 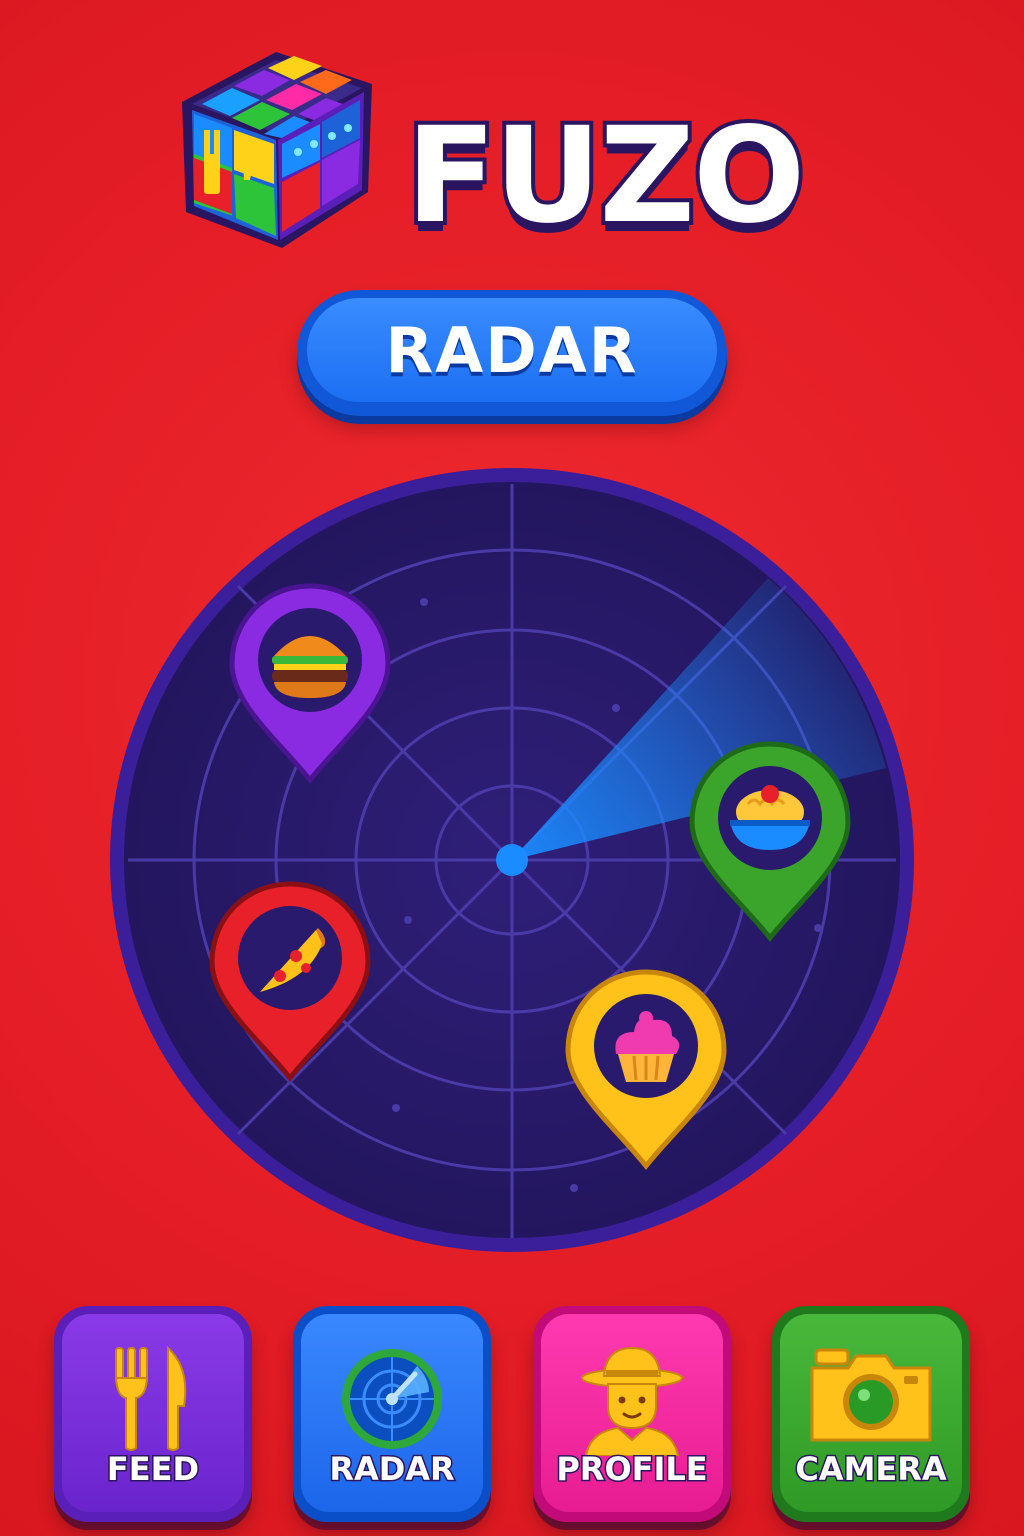 What do you see at coordinates (392, 1469) in the screenshot?
I see `nav-radar-label: RADAR` at bounding box center [392, 1469].